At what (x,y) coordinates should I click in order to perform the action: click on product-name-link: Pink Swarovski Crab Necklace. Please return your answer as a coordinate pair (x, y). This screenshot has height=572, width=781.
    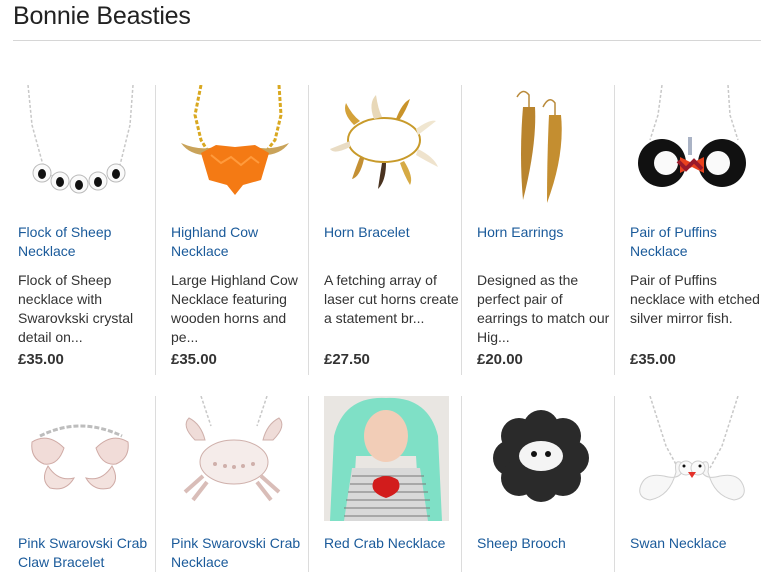
    Looking at the image, I should click on (241, 553).